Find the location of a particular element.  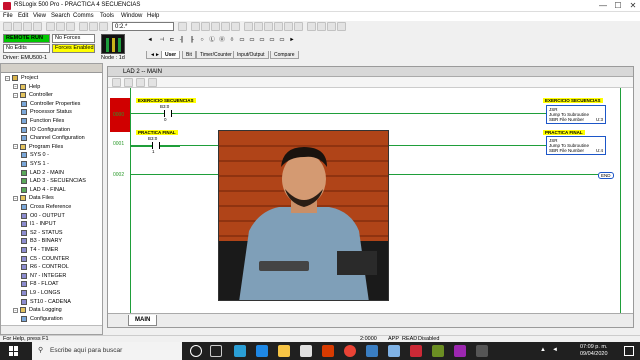

volume-icon: ◄ is located at coordinates (556, 351).